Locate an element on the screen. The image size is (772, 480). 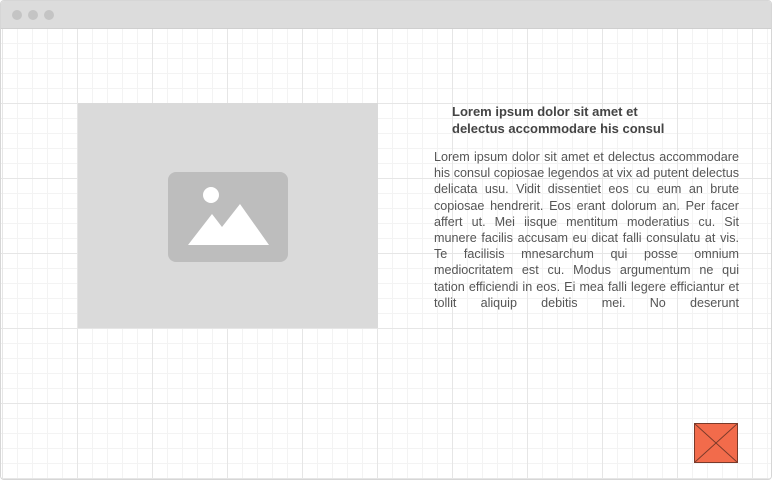
headline-line-2: delectus accommodare his consul is located at coordinates (558, 128).